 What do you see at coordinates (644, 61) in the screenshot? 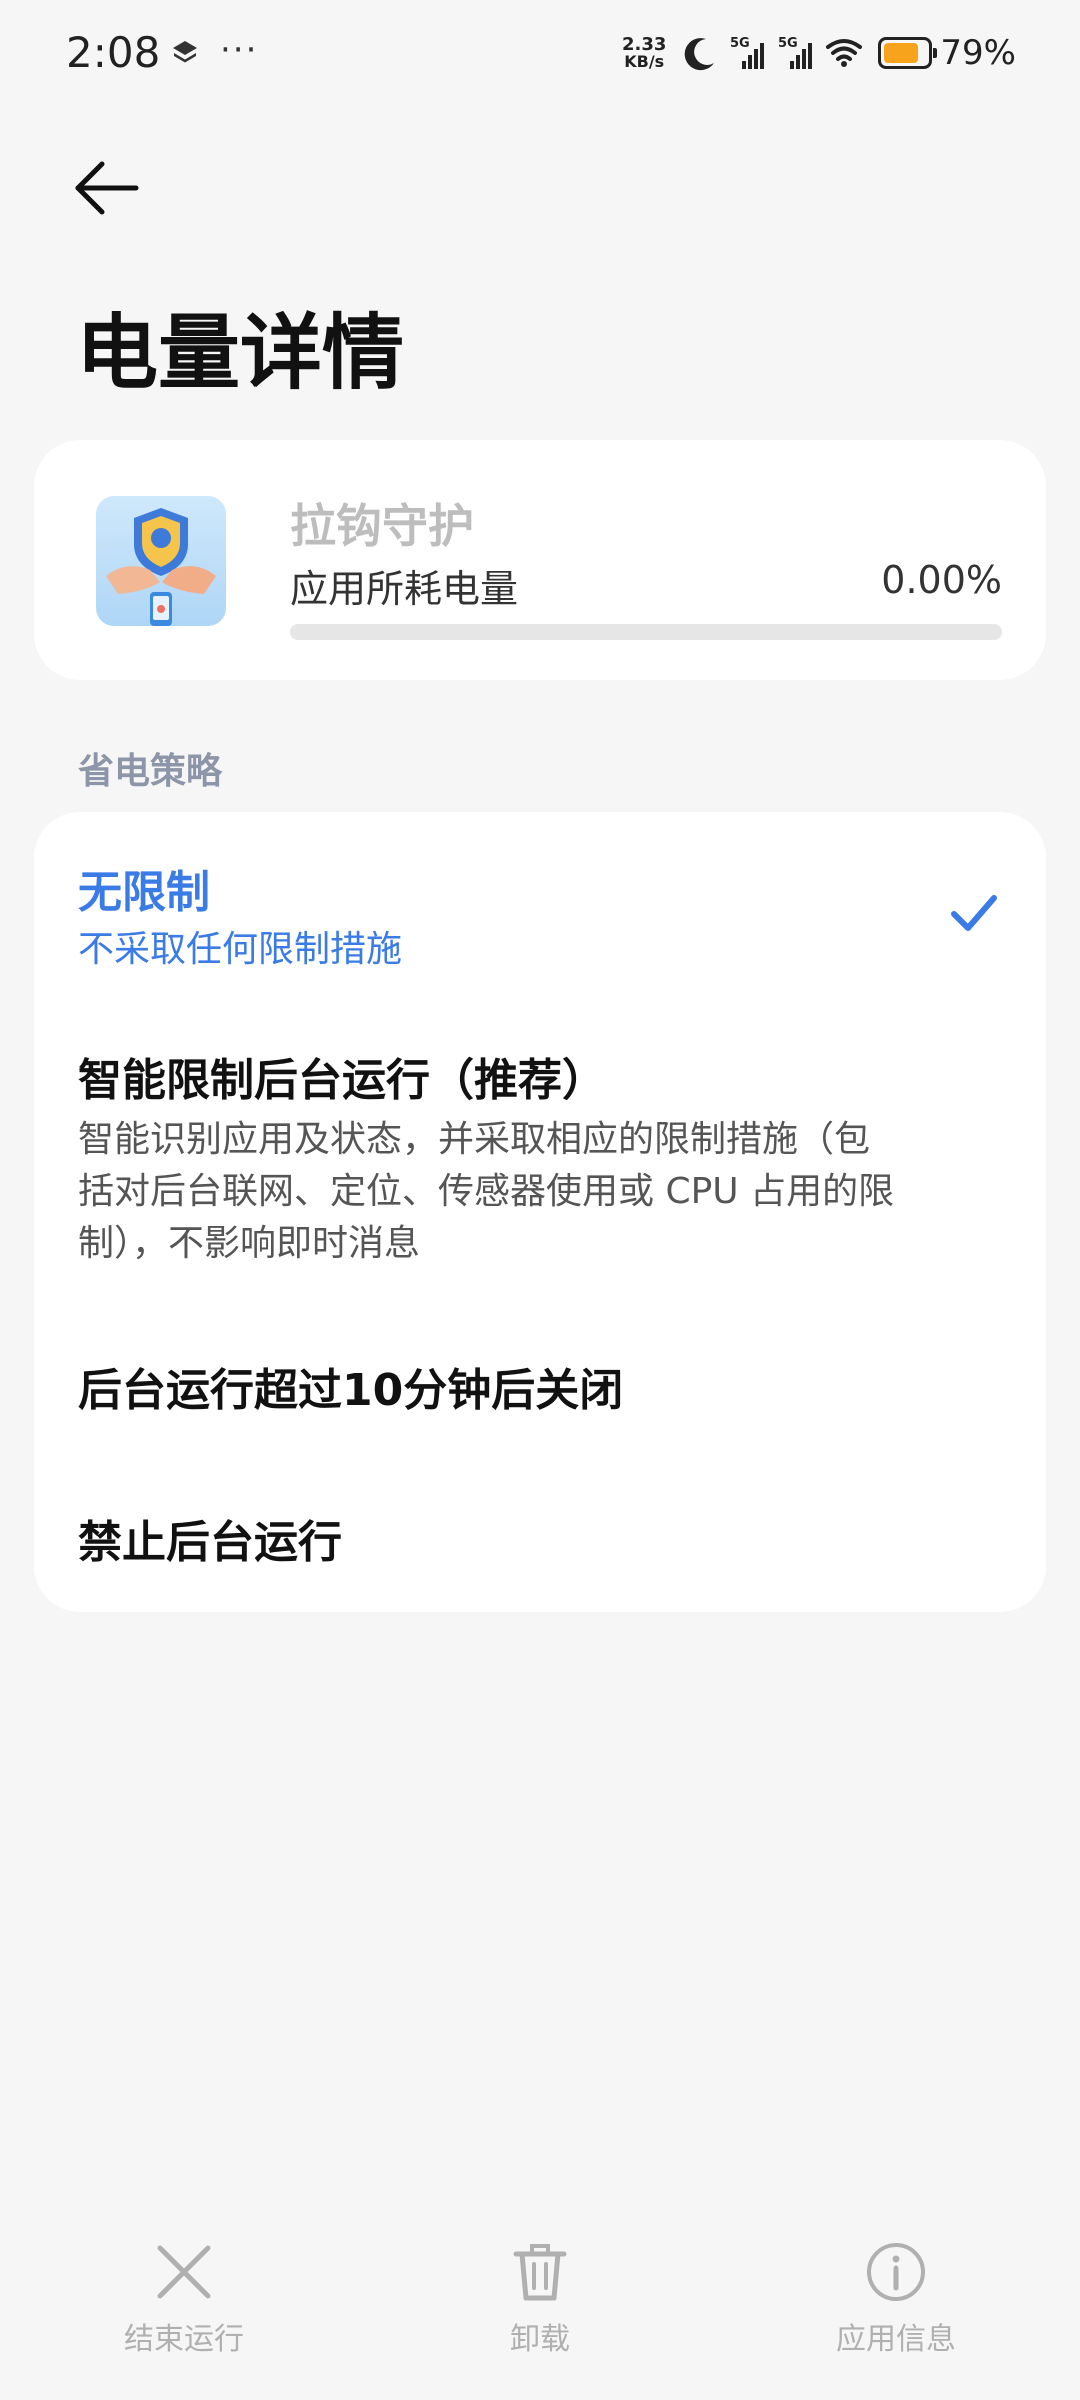
I see `net-speed-unit: KB/s` at bounding box center [644, 61].